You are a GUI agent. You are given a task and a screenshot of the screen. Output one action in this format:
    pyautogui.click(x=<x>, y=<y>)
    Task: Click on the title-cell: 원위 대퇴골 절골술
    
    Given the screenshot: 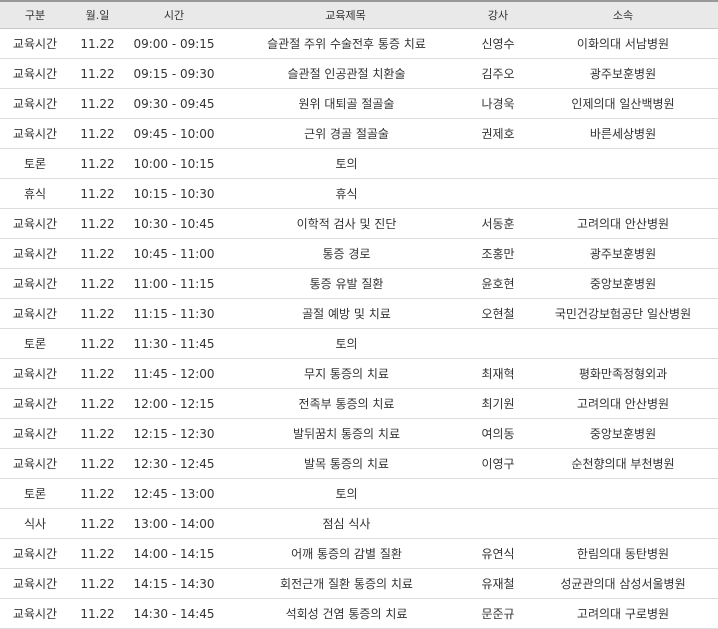 What is the action you would take?
    pyautogui.click(x=345, y=103)
    